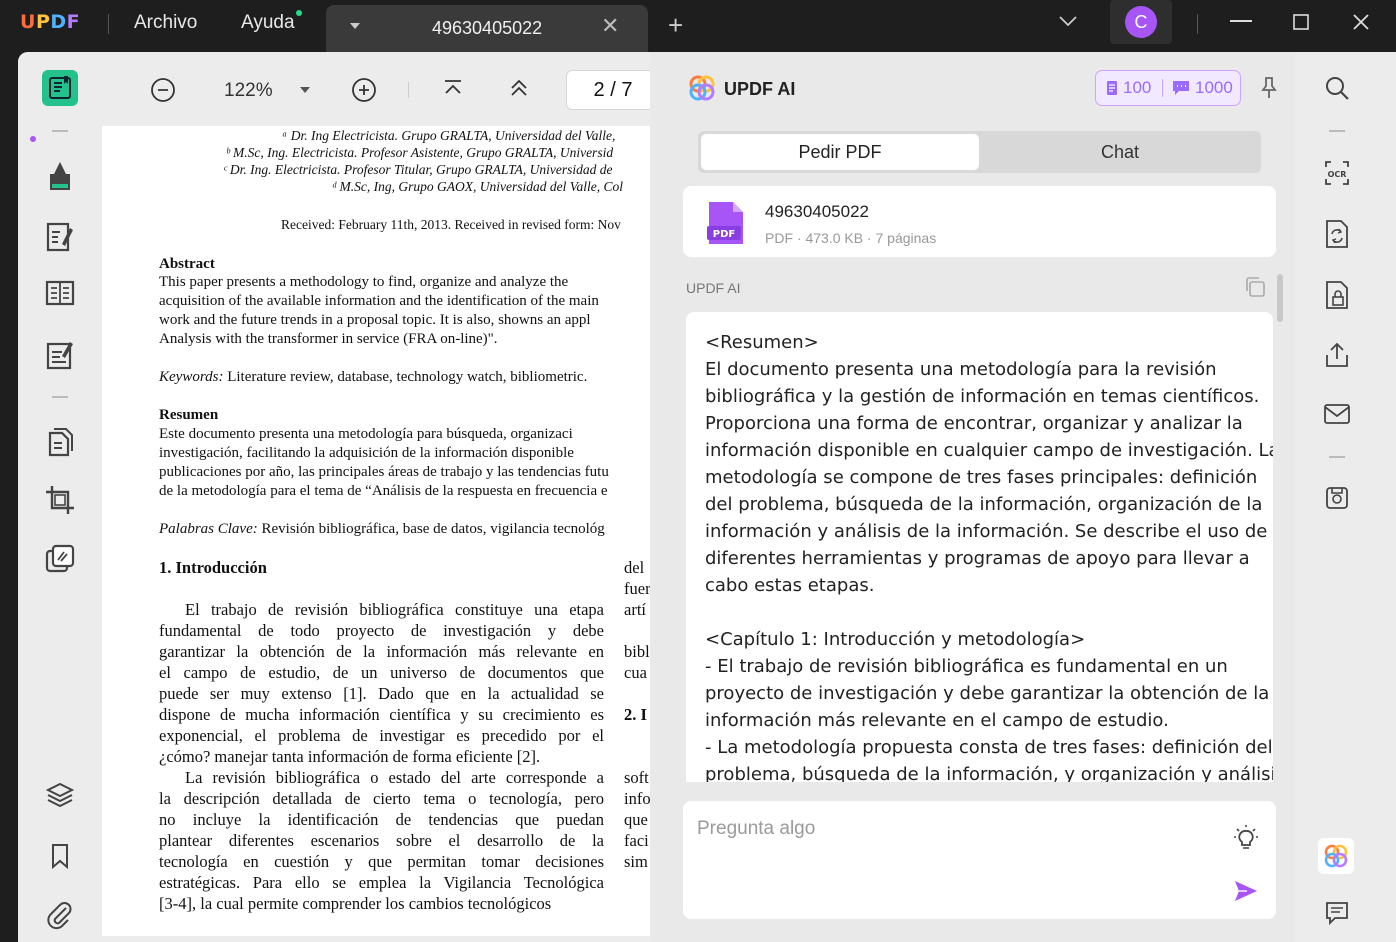 The width and height of the screenshot is (1396, 942). Describe the element at coordinates (1280, 298) in the screenshot. I see `chat-scrollbar` at that location.